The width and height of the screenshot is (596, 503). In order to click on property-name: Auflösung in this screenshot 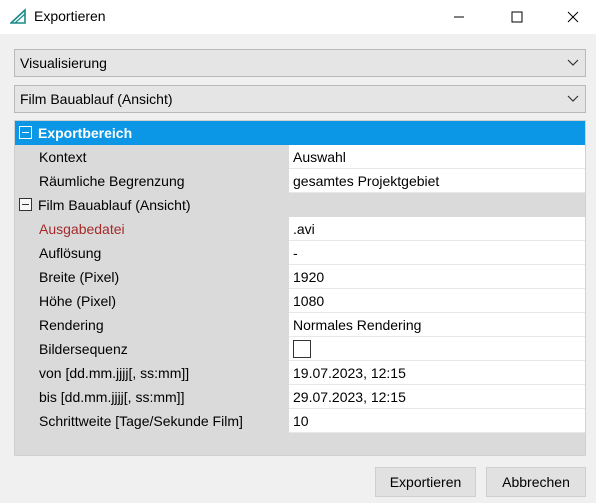, I will do `click(70, 253)`.